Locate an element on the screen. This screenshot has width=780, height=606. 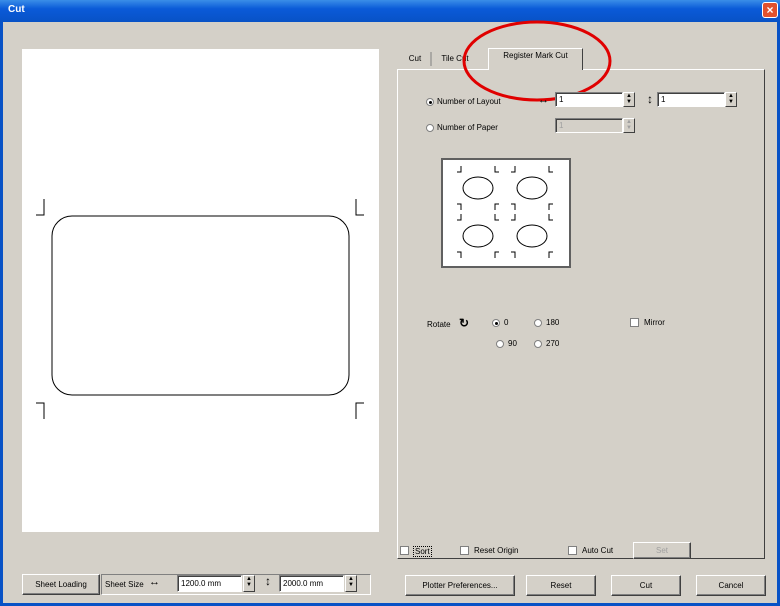
rotate-0-label: 0 is located at coordinates (506, 322).